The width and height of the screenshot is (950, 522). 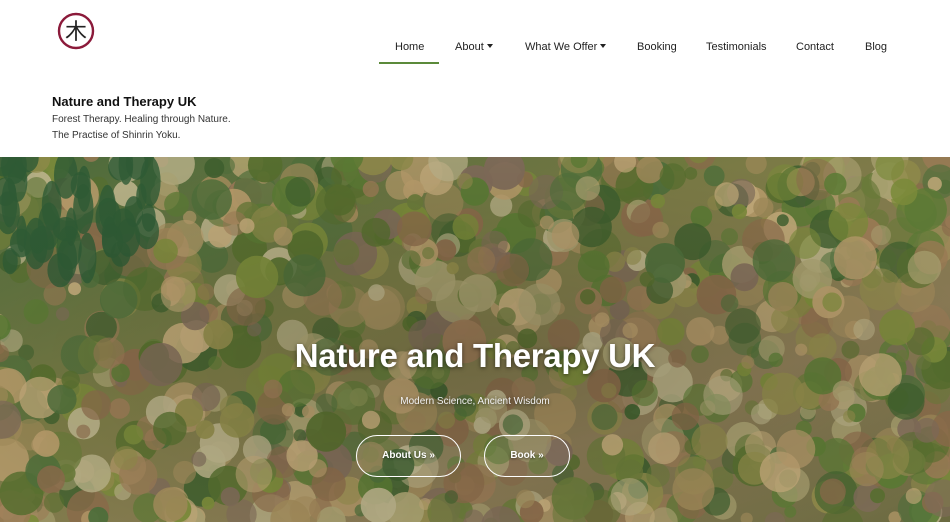 What do you see at coordinates (876, 47) in the screenshot?
I see `nav-blog: Blog` at bounding box center [876, 47].